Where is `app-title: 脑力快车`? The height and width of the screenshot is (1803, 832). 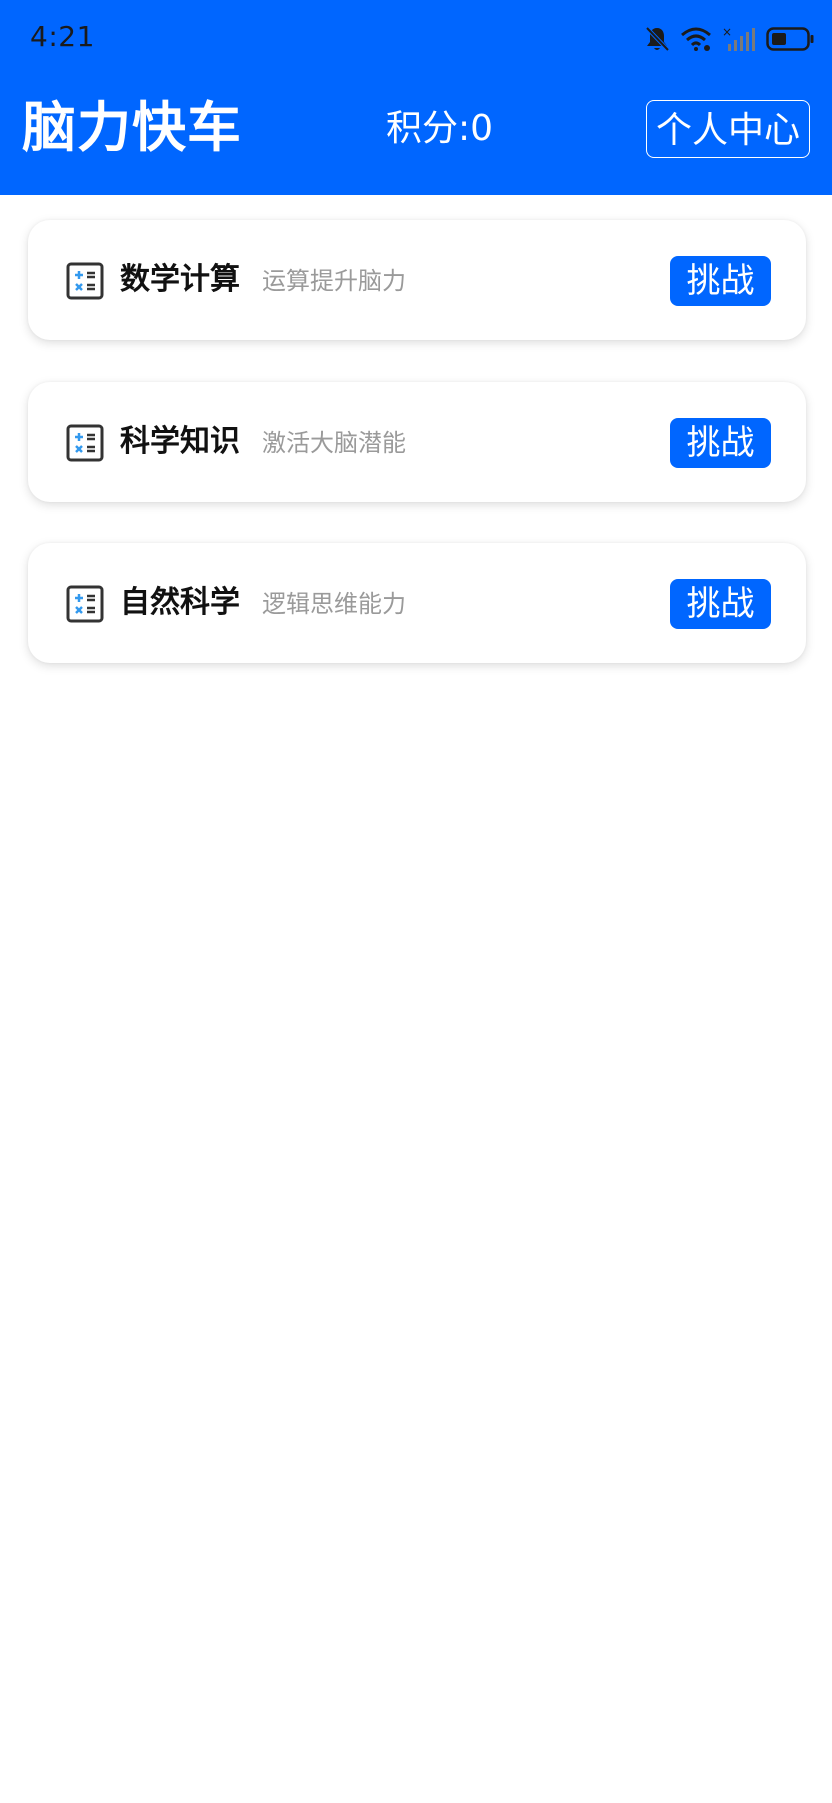
app-title: 脑力快车 is located at coordinates (132, 127).